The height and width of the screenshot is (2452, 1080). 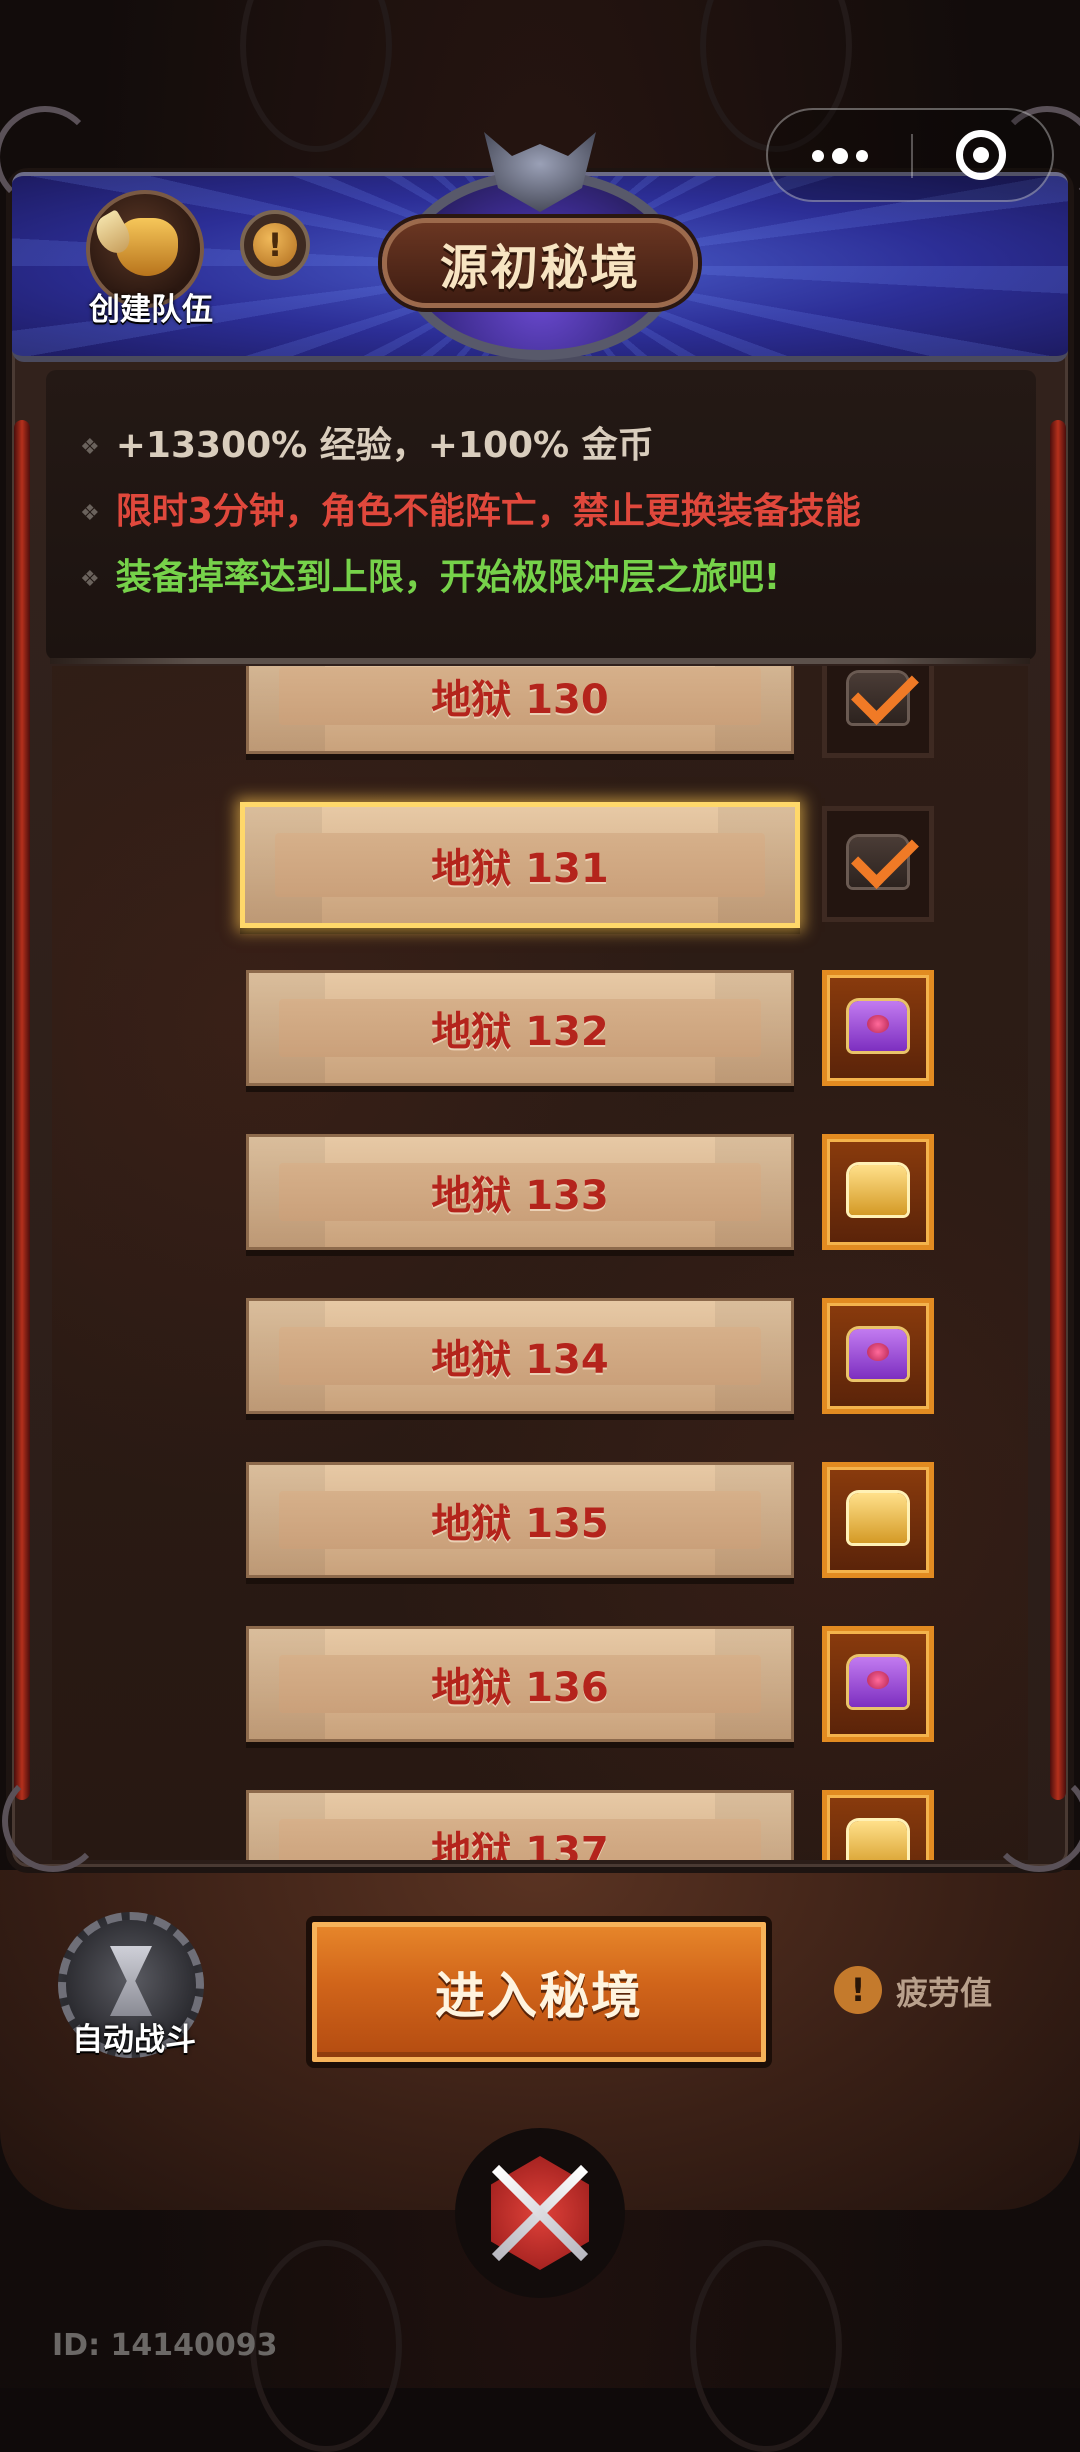 I want to click on miniprogram-capsule, so click(x=910, y=155).